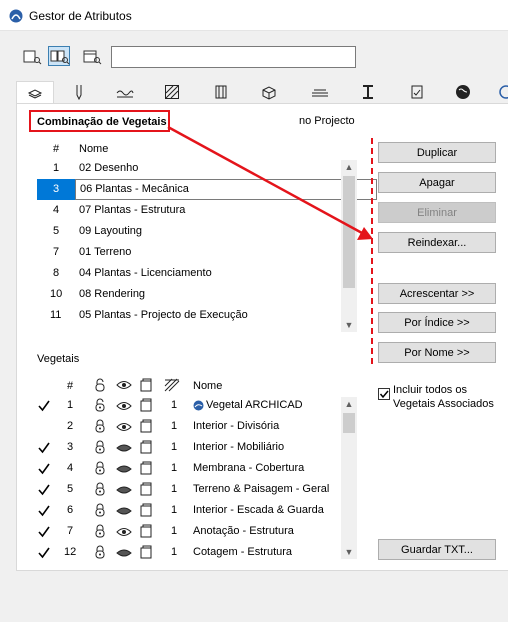  I want to click on por-nome-button: Por Nome >>, so click(437, 352).